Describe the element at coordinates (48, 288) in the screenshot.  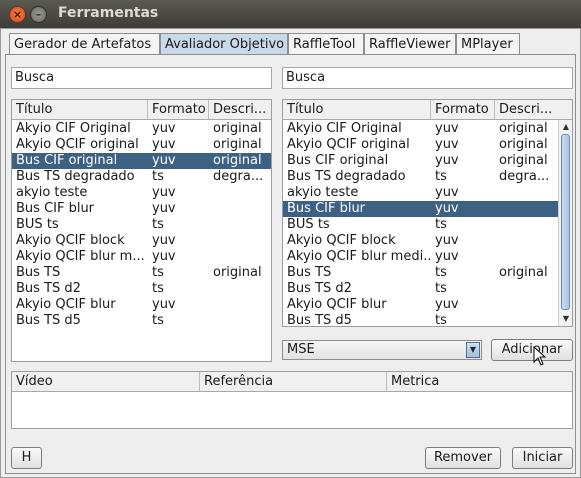
I see `left-row-cell: Bus TS d2` at that location.